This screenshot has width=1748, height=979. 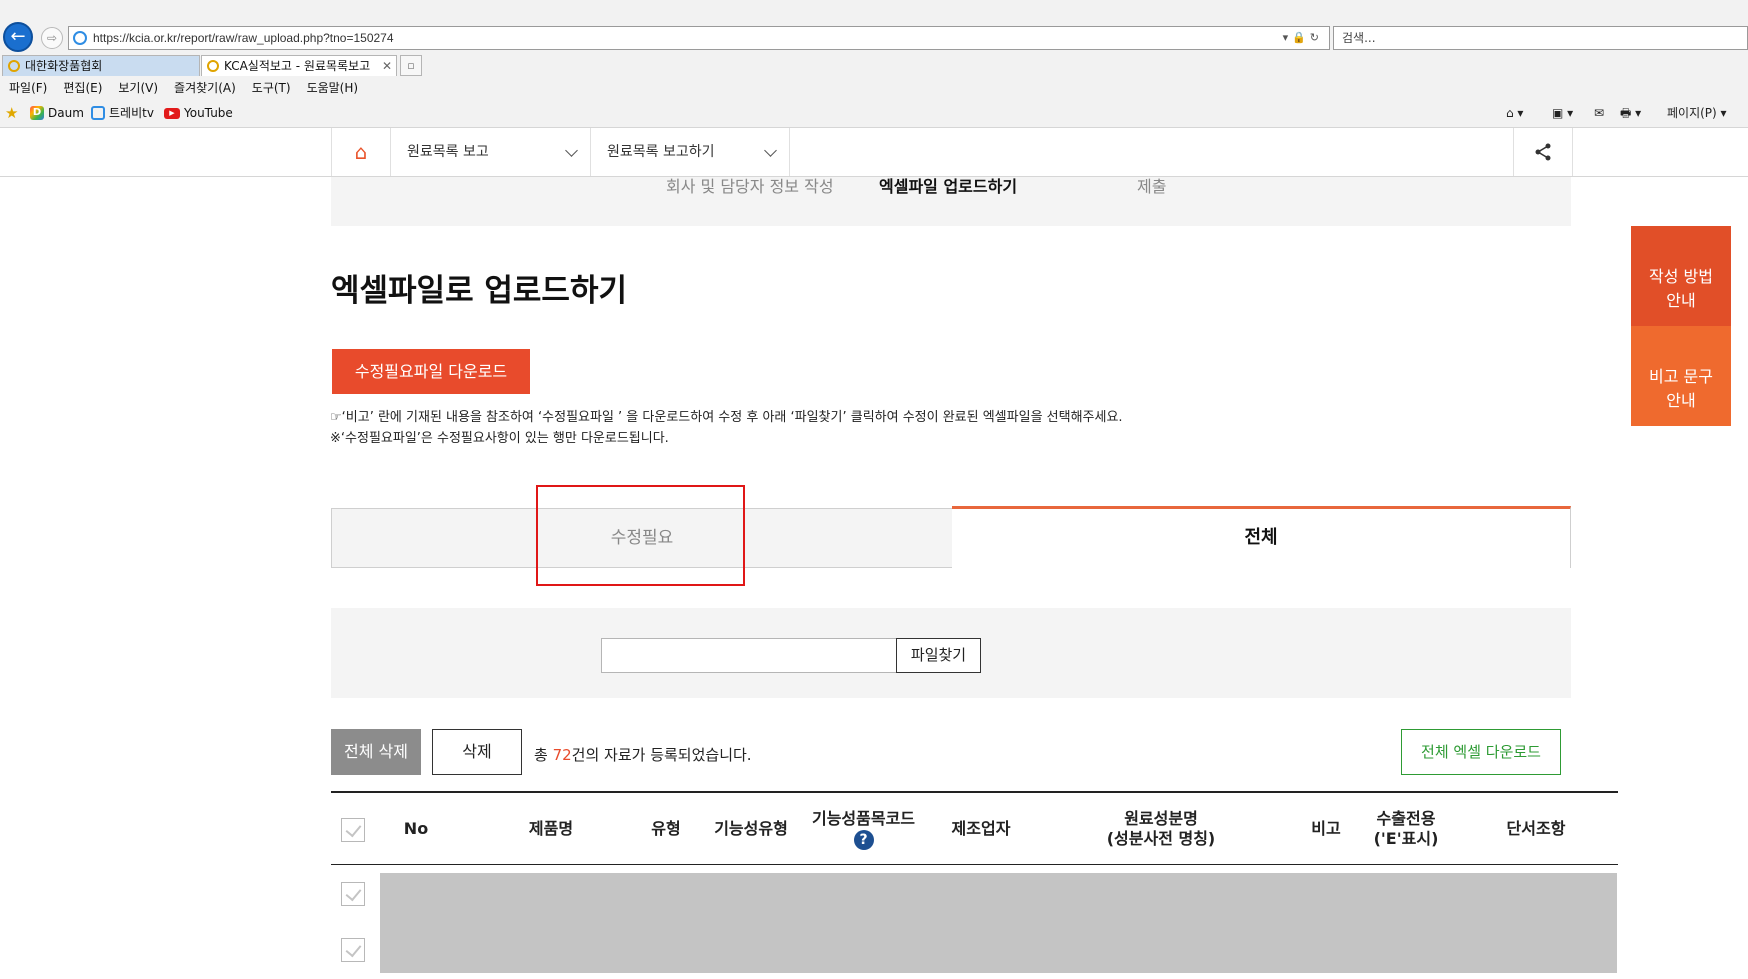 What do you see at coordinates (172, 113) in the screenshot?
I see `youtube-icon: ▶` at bounding box center [172, 113].